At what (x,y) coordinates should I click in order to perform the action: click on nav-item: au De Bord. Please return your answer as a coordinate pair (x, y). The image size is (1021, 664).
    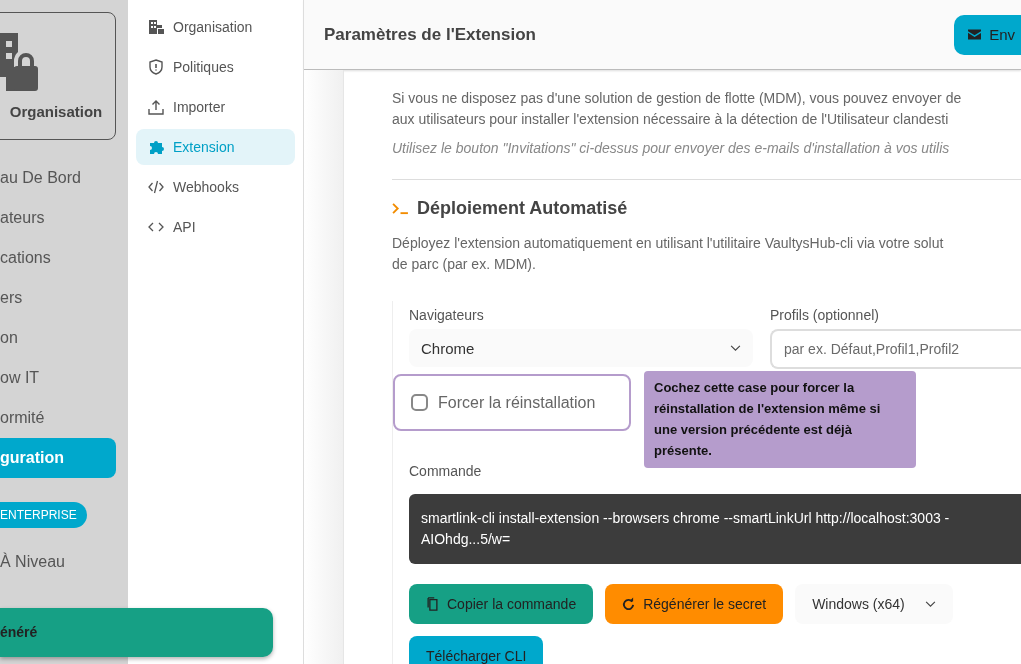
    Looking at the image, I should click on (64, 178).